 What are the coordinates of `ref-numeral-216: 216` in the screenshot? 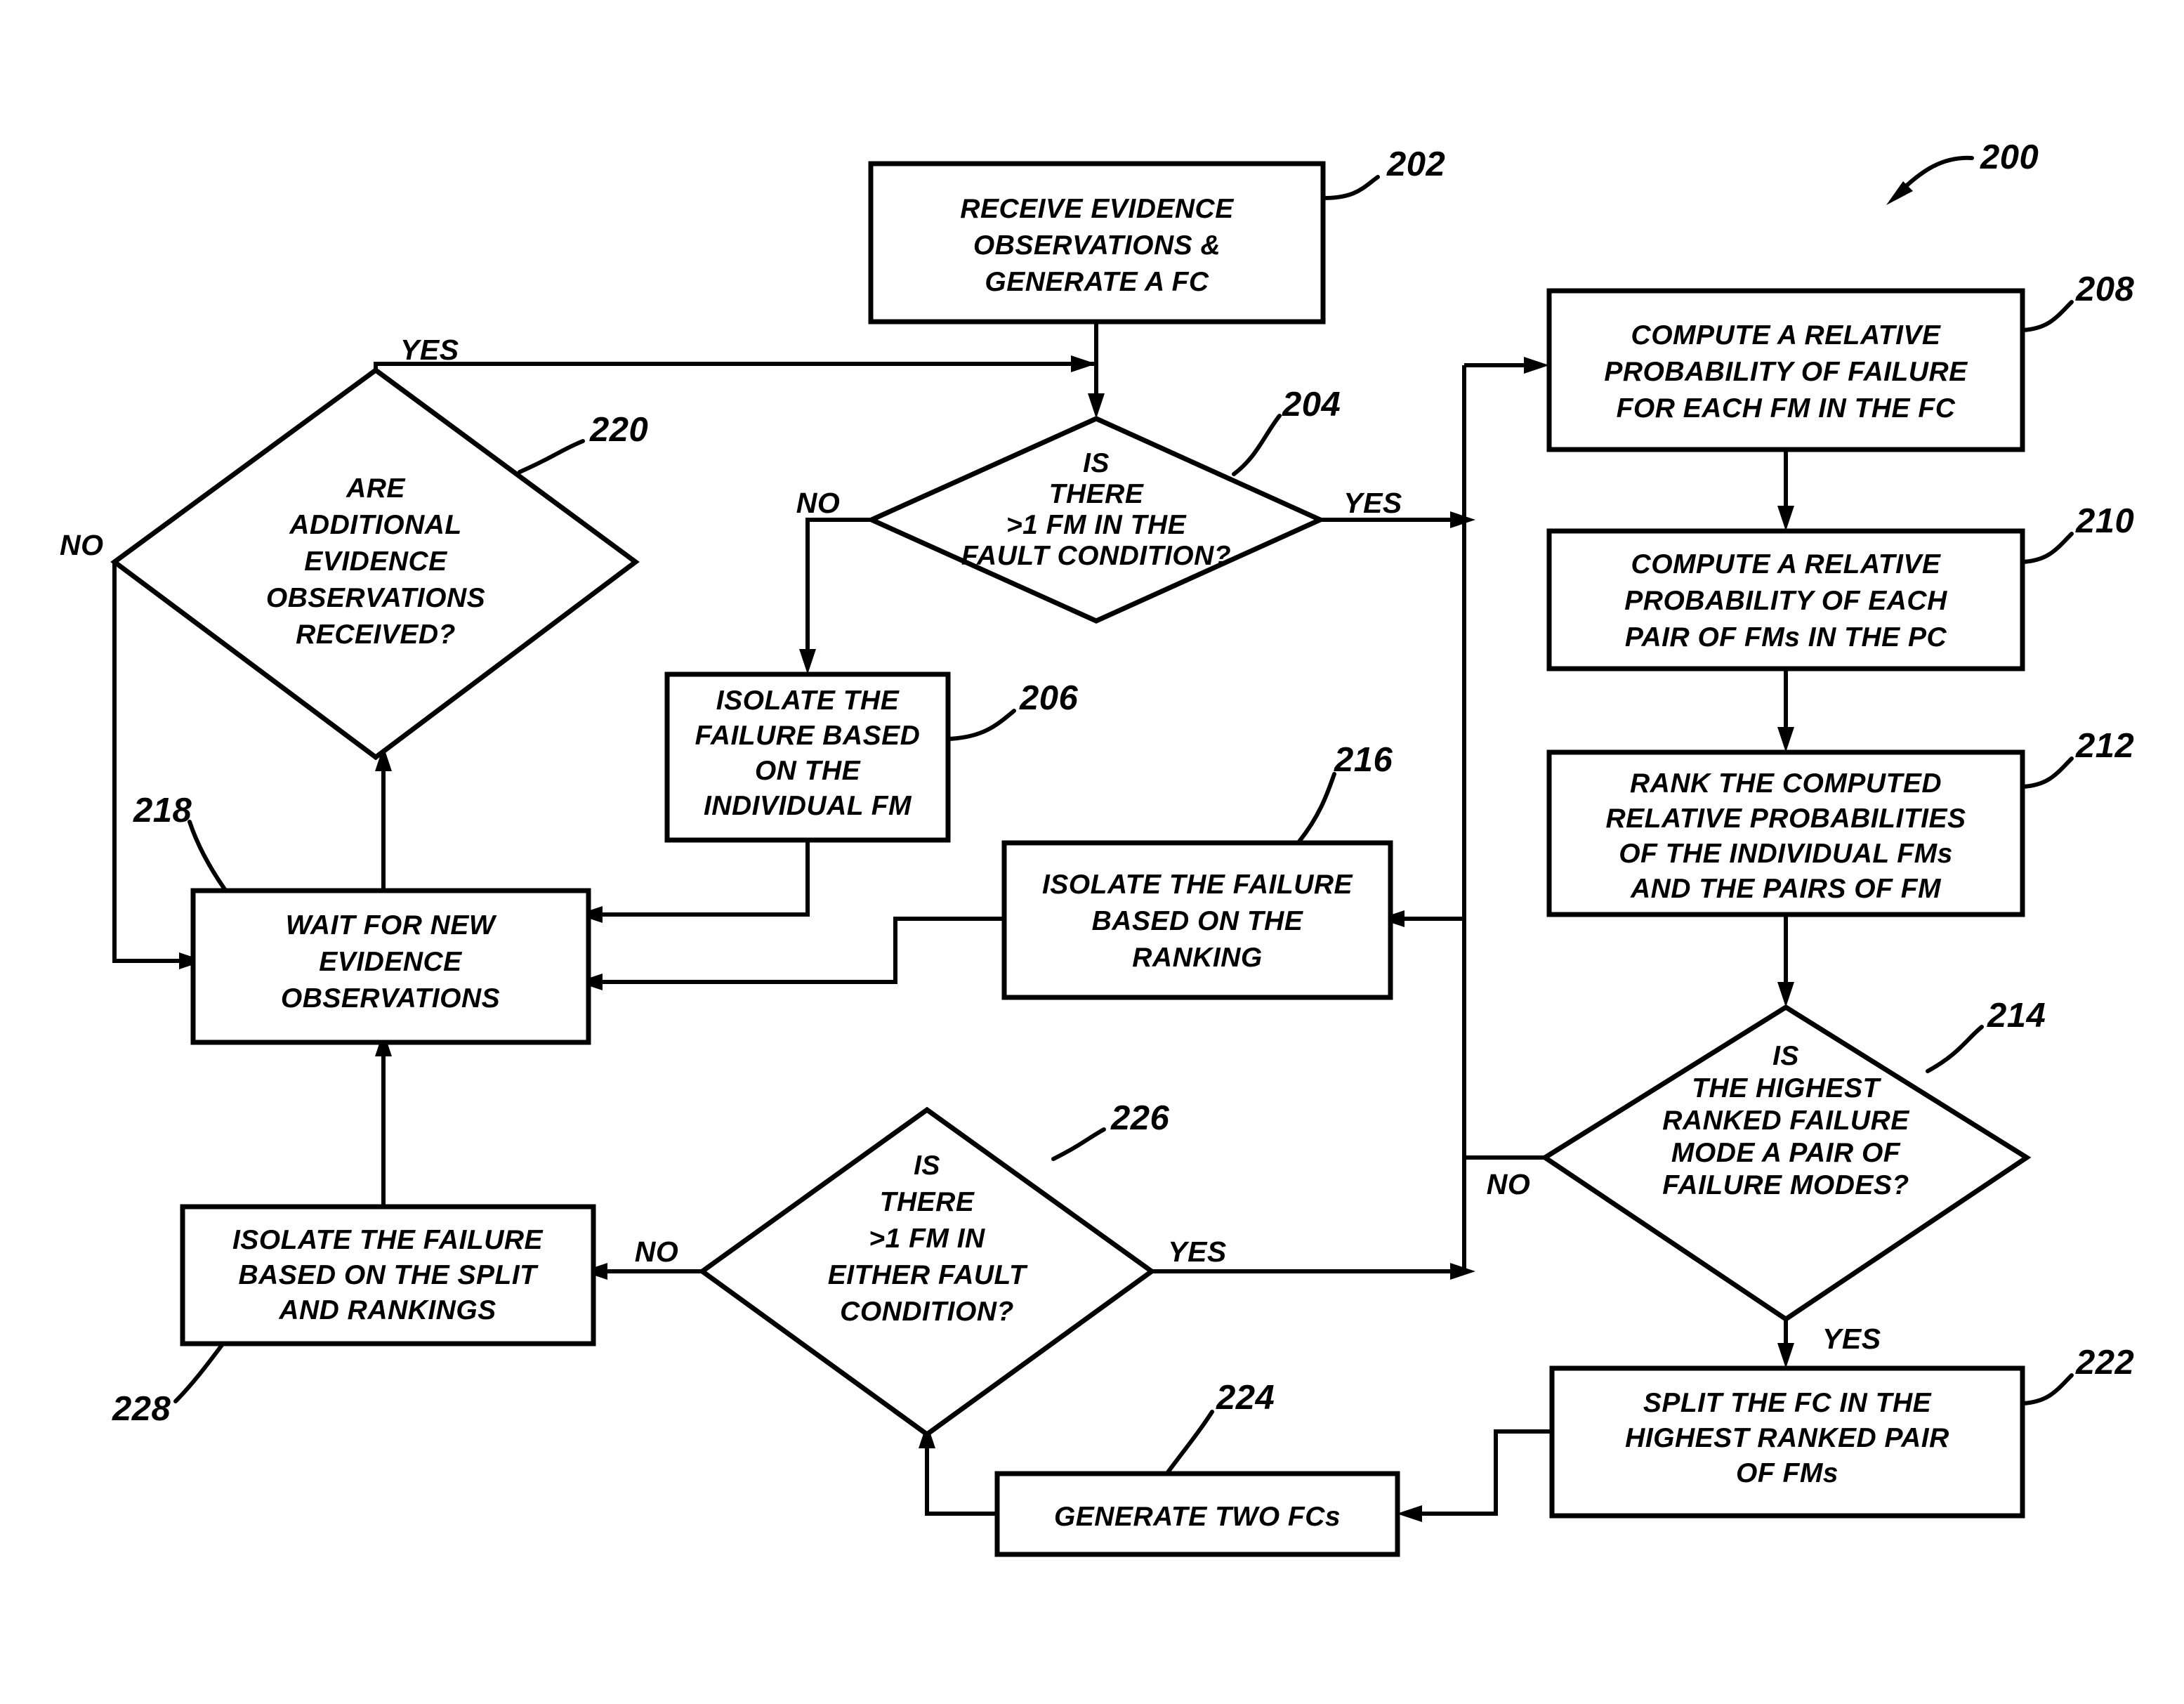 It's located at (1363, 760).